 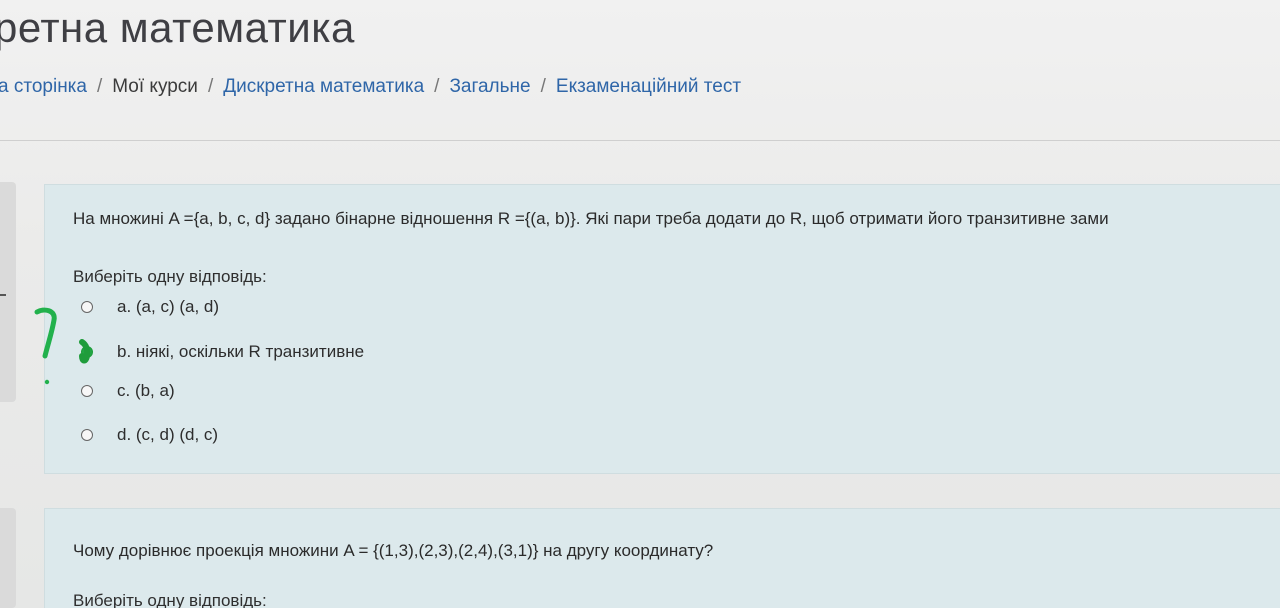 What do you see at coordinates (3, 295) in the screenshot?
I see `sidebar-marker` at bounding box center [3, 295].